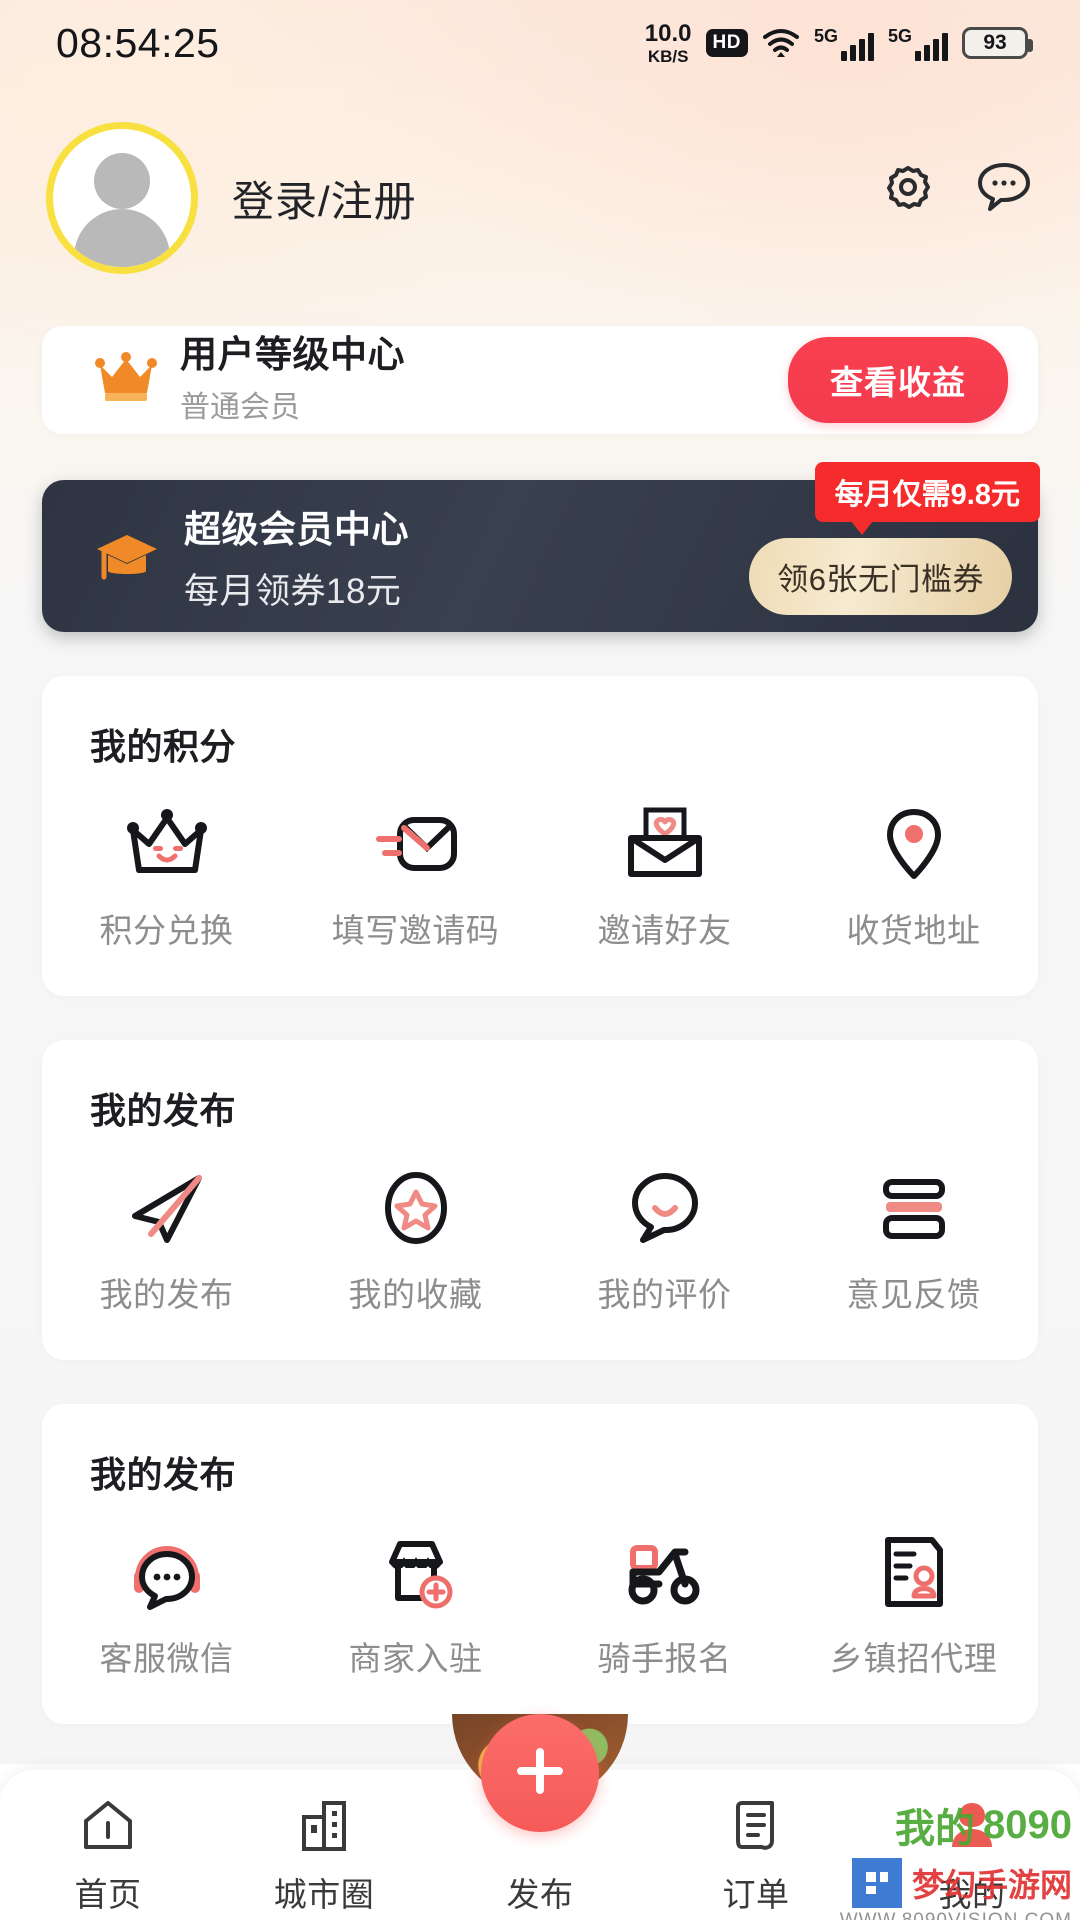 This screenshot has width=1080, height=1920. Describe the element at coordinates (927, 498) in the screenshot. I see `price-tag-badge: 每月仅需9.8元` at that location.